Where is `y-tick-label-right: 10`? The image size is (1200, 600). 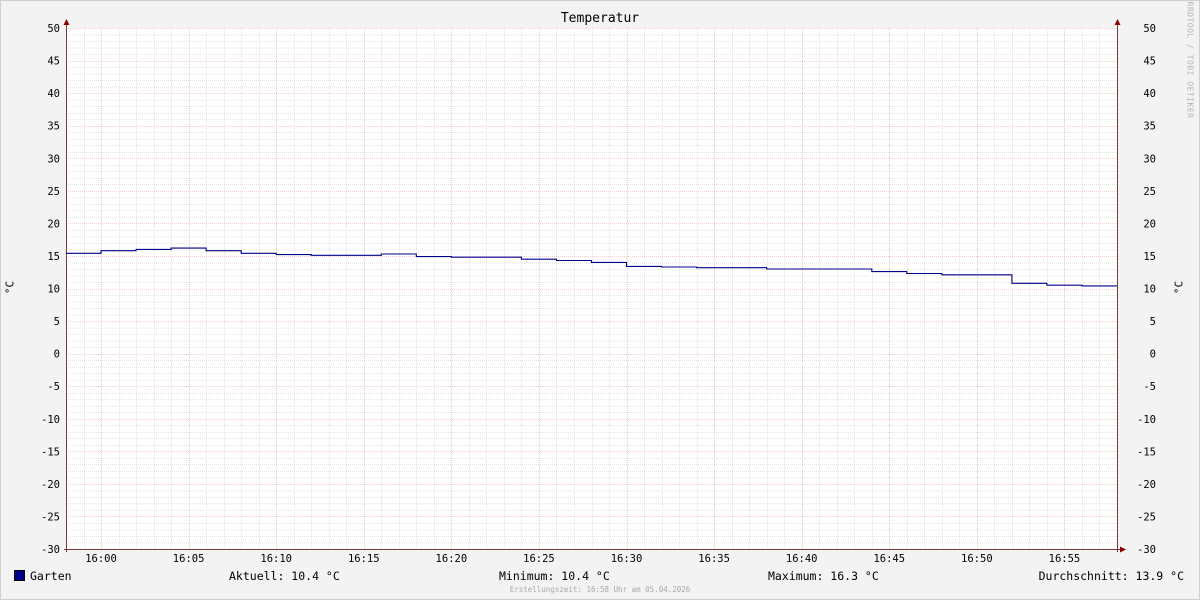 y-tick-label-right: 10 is located at coordinates (1149, 290).